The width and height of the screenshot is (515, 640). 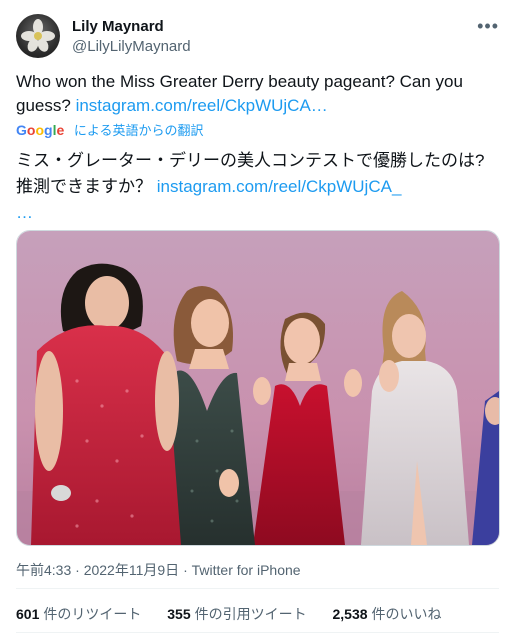 I want to click on tweet-date: 2022年11月9日, so click(x=131, y=570).